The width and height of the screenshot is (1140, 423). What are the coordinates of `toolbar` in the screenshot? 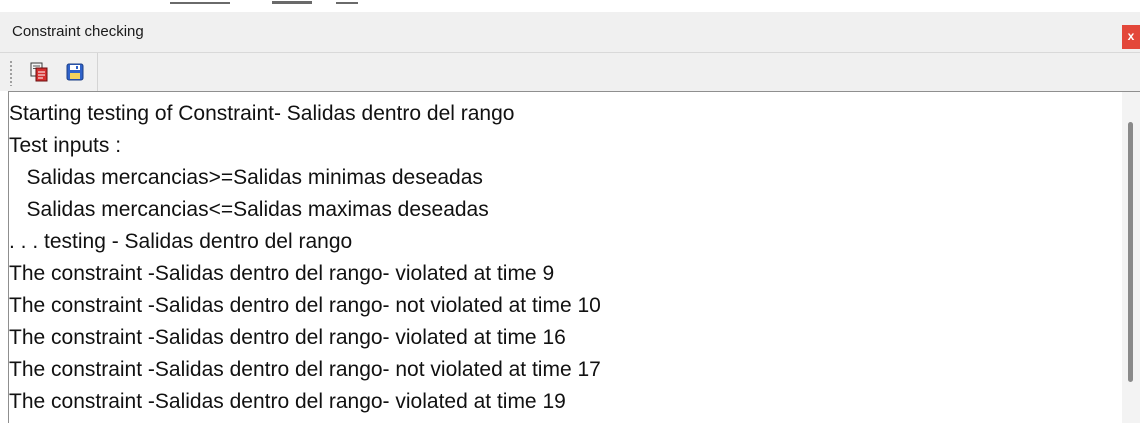 It's located at (570, 72).